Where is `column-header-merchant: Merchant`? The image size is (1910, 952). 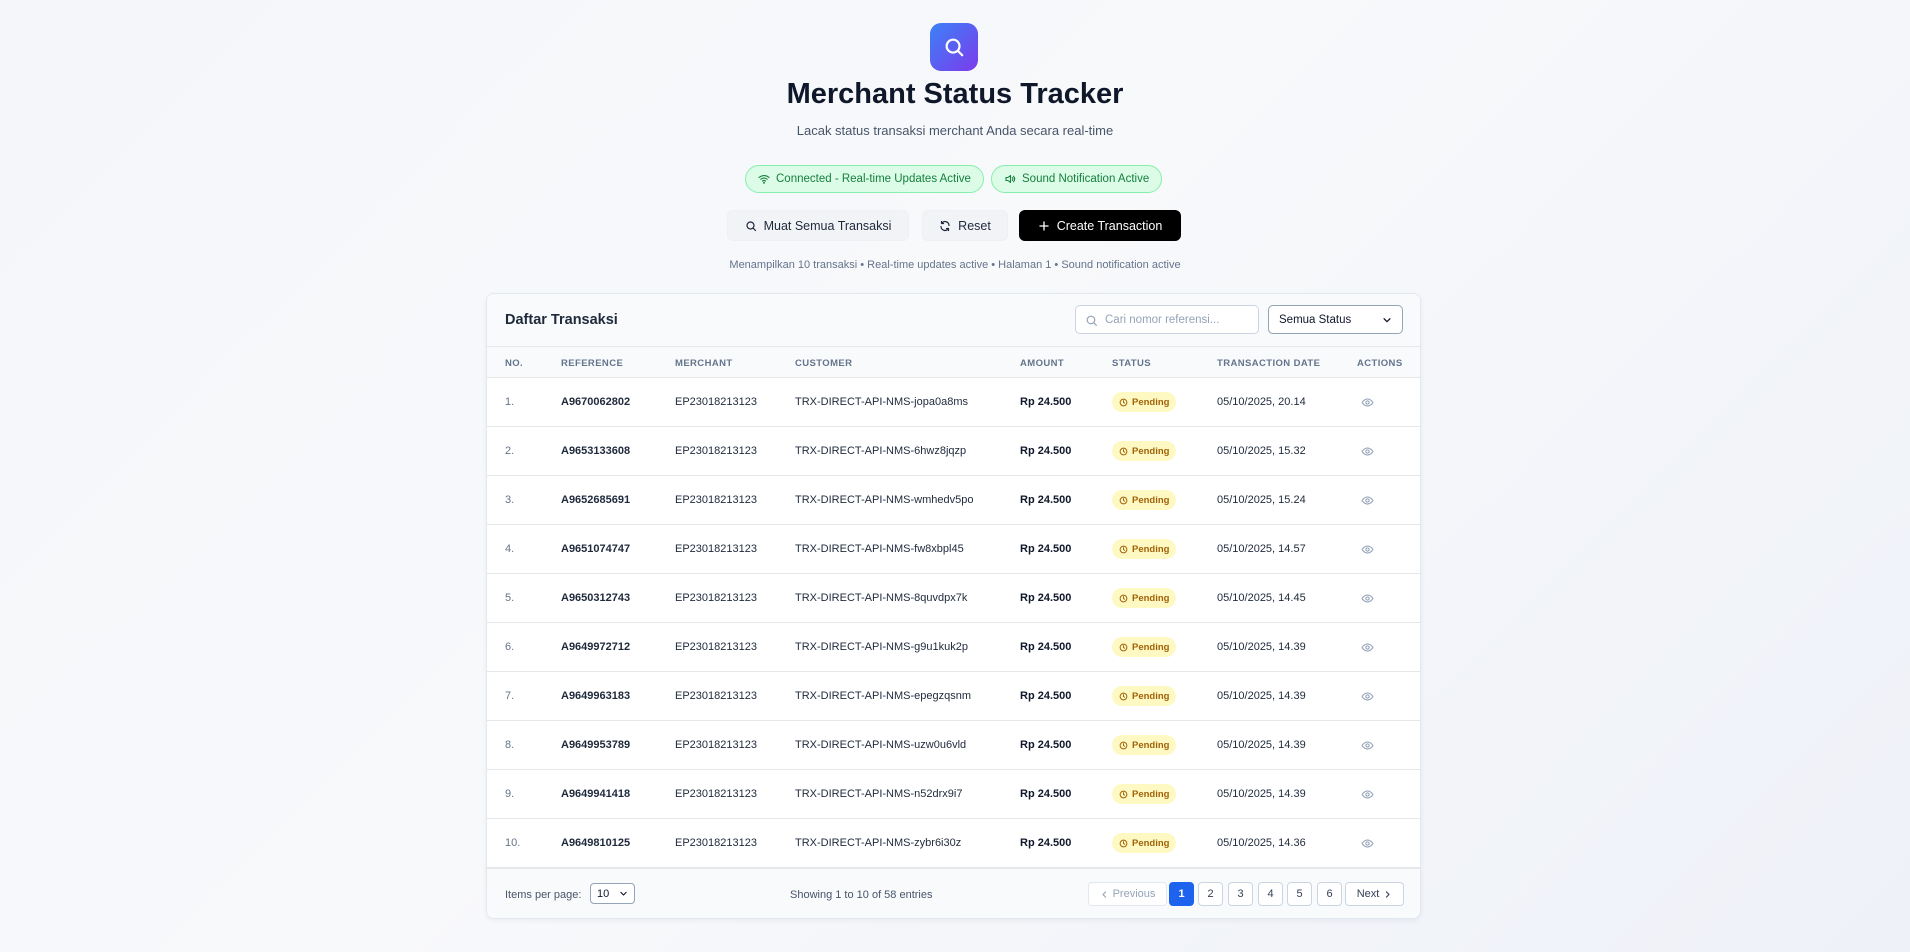
column-header-merchant: Merchant is located at coordinates (704, 363).